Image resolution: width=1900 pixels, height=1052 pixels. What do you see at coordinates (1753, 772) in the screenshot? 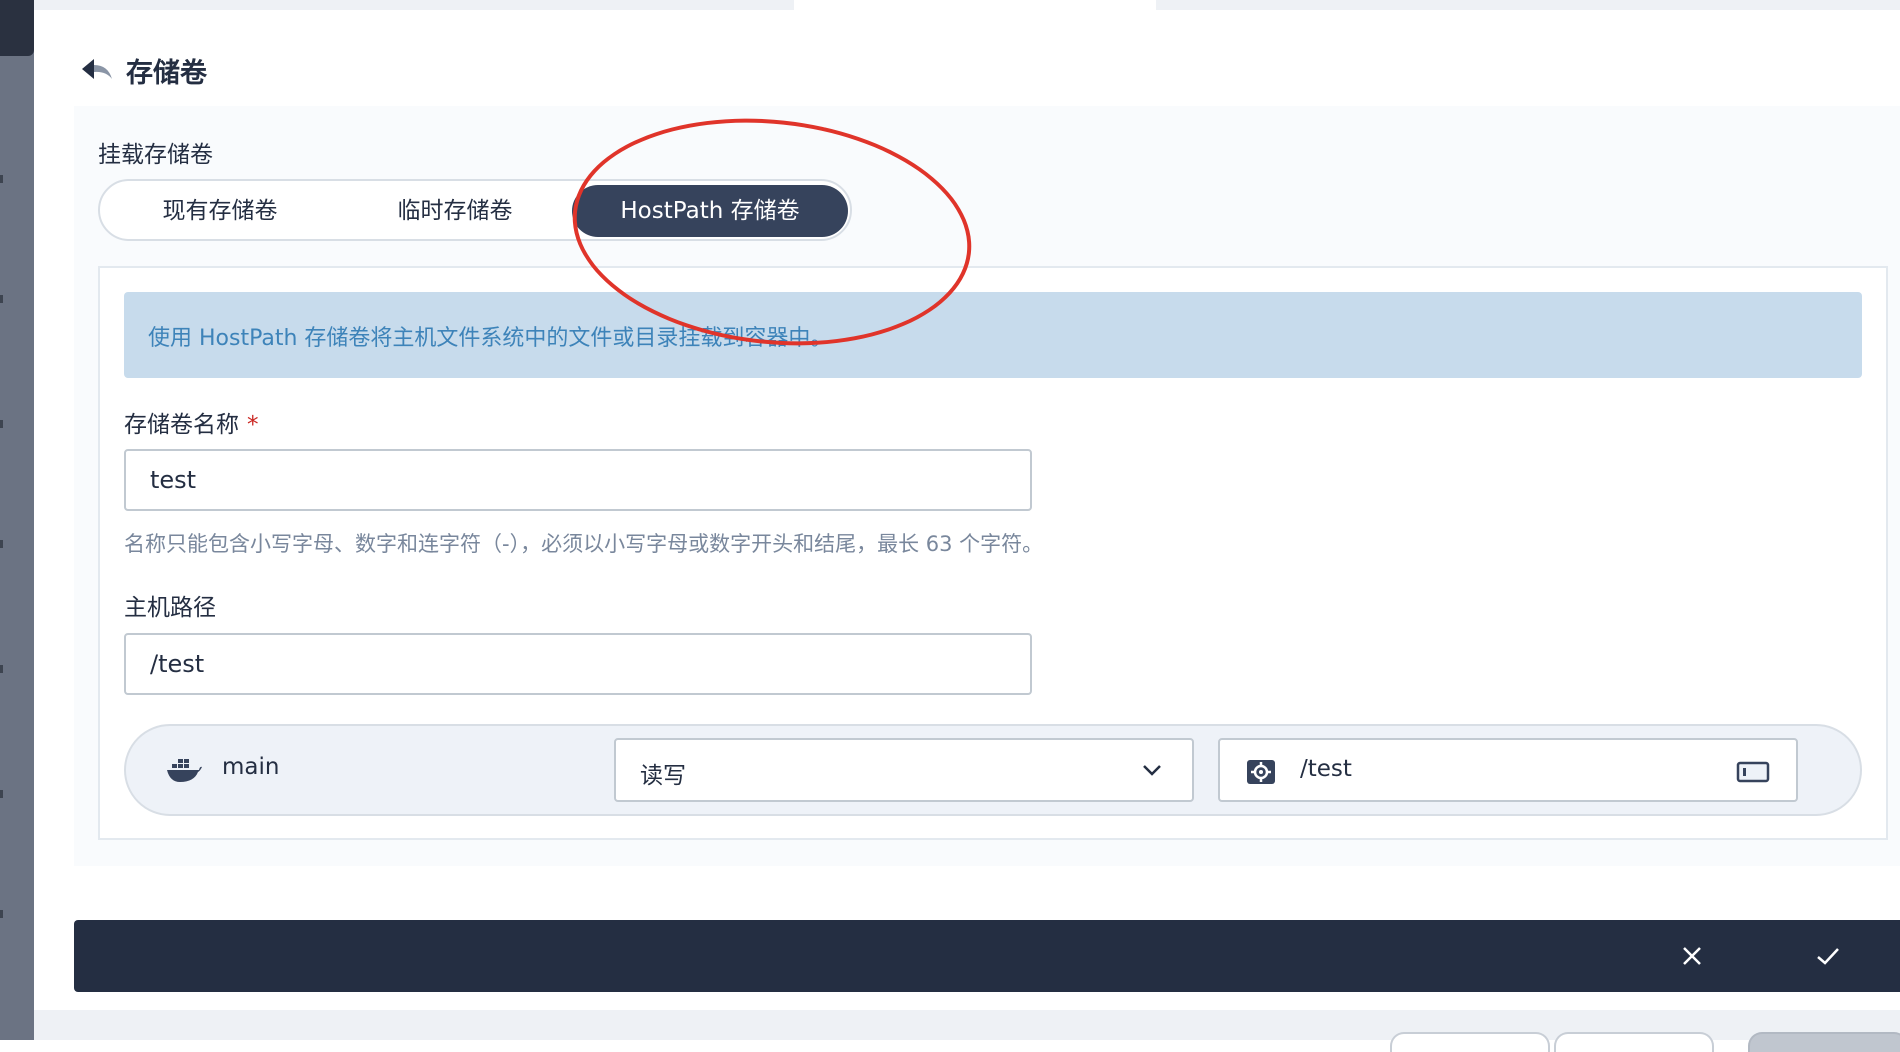
I see `volume-placeholder-icon` at bounding box center [1753, 772].